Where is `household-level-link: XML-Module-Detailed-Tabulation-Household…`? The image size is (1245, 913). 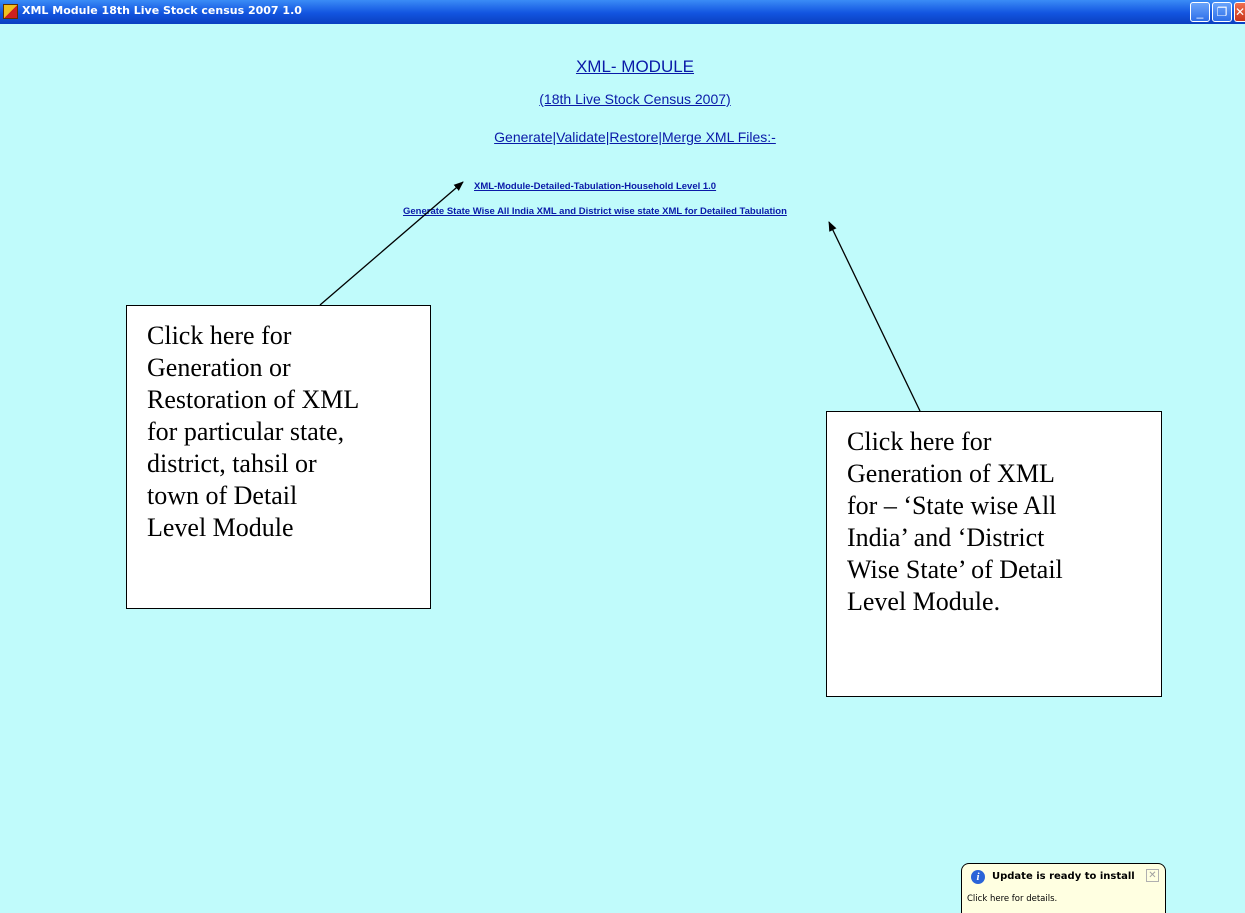 household-level-link: XML-Module-Detailed-Tabulation-Household… is located at coordinates (595, 186).